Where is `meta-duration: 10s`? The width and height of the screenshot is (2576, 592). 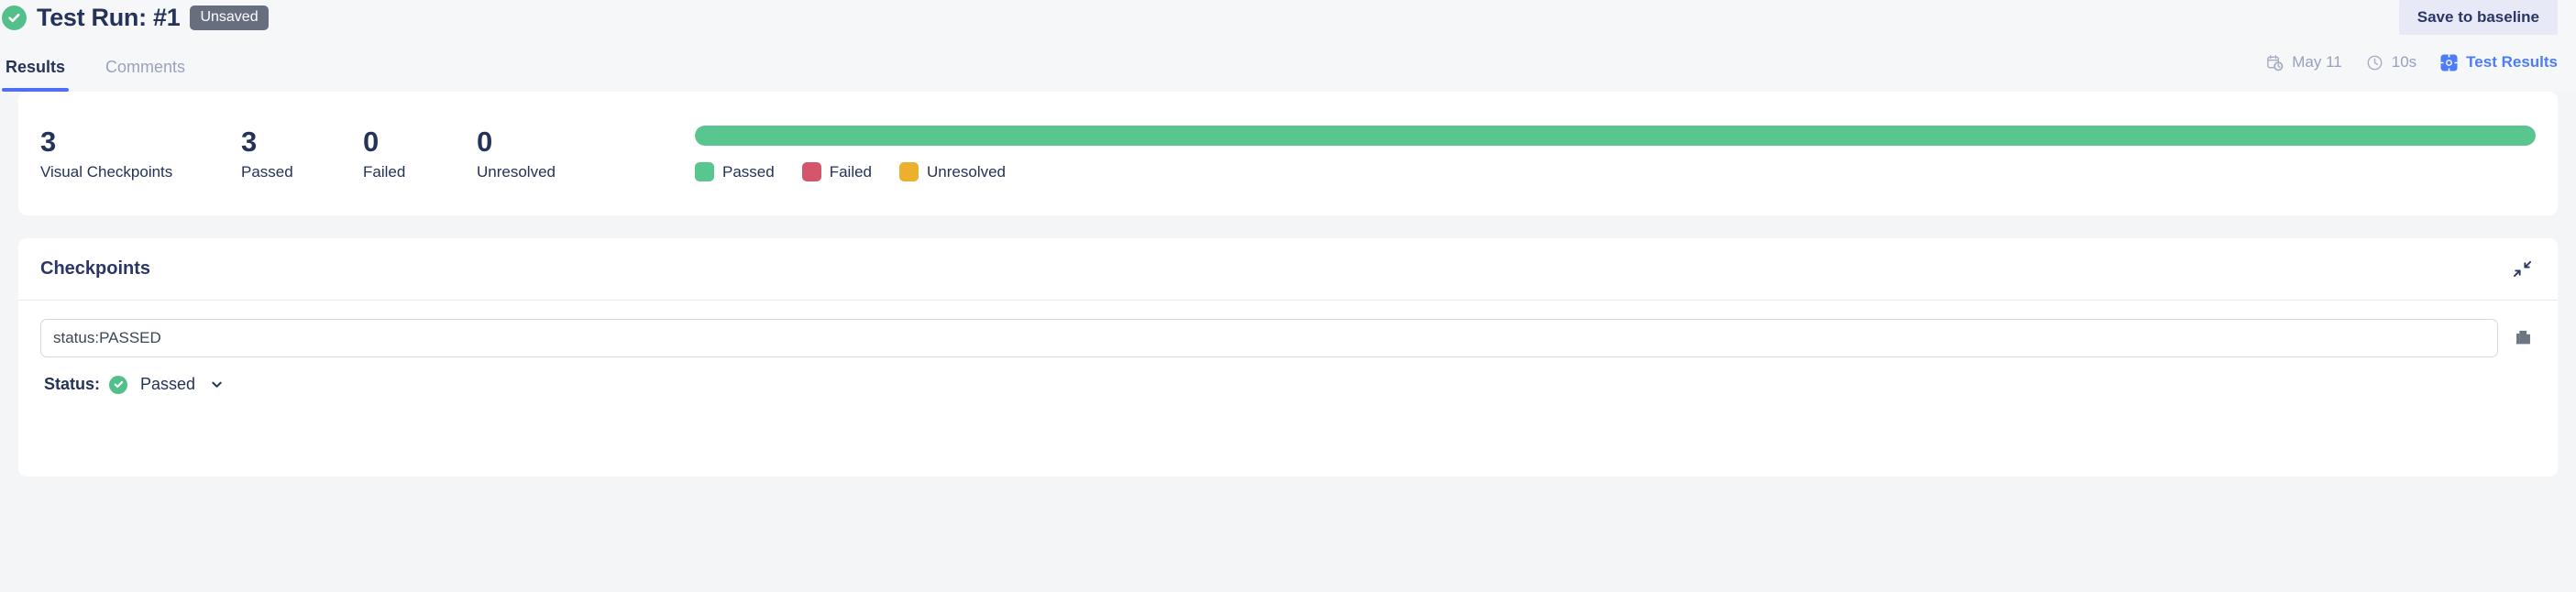 meta-duration: 10s is located at coordinates (2391, 62).